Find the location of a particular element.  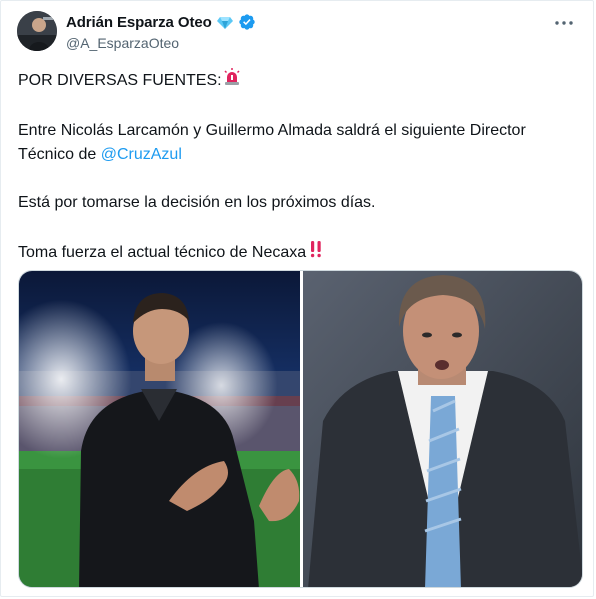

author-names: Adrián Esparza Oteo @A_EsparzaOteo is located at coordinates (161, 31).